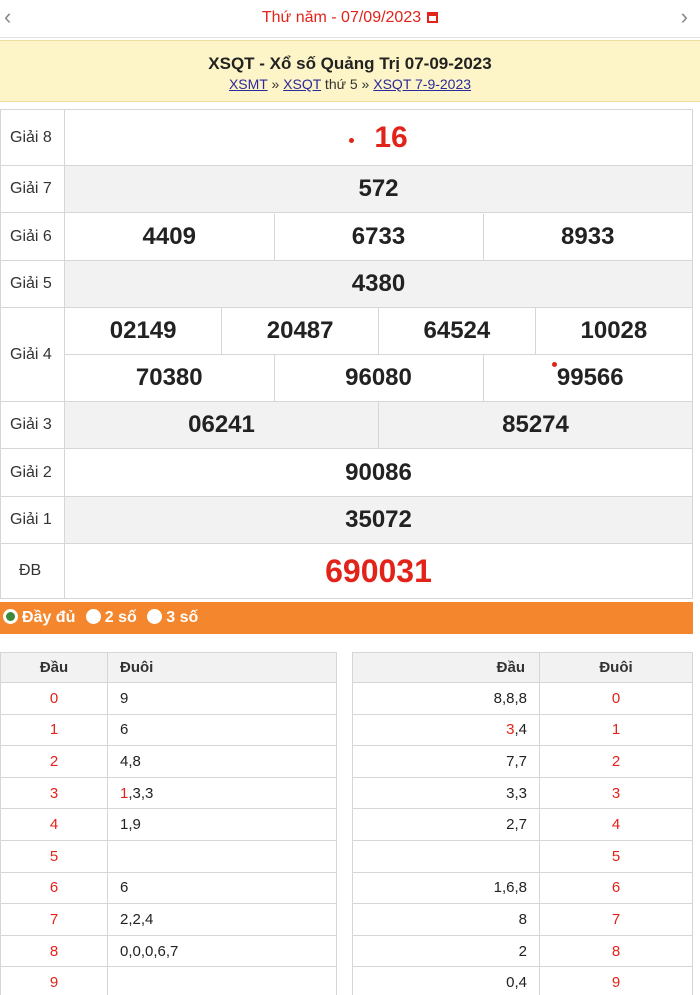 This screenshot has width=700, height=995. Describe the element at coordinates (222, 667) in the screenshot. I see `column-header-tail: Đuôi` at that location.